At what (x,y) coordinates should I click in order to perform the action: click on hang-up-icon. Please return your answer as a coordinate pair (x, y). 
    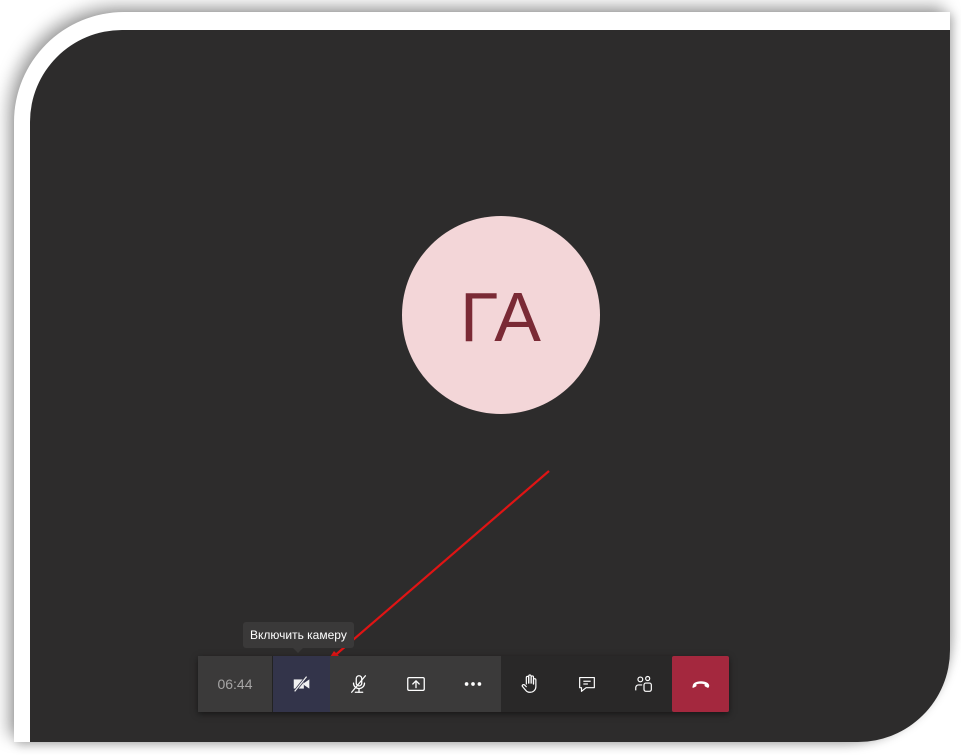
    Looking at the image, I should click on (700, 684).